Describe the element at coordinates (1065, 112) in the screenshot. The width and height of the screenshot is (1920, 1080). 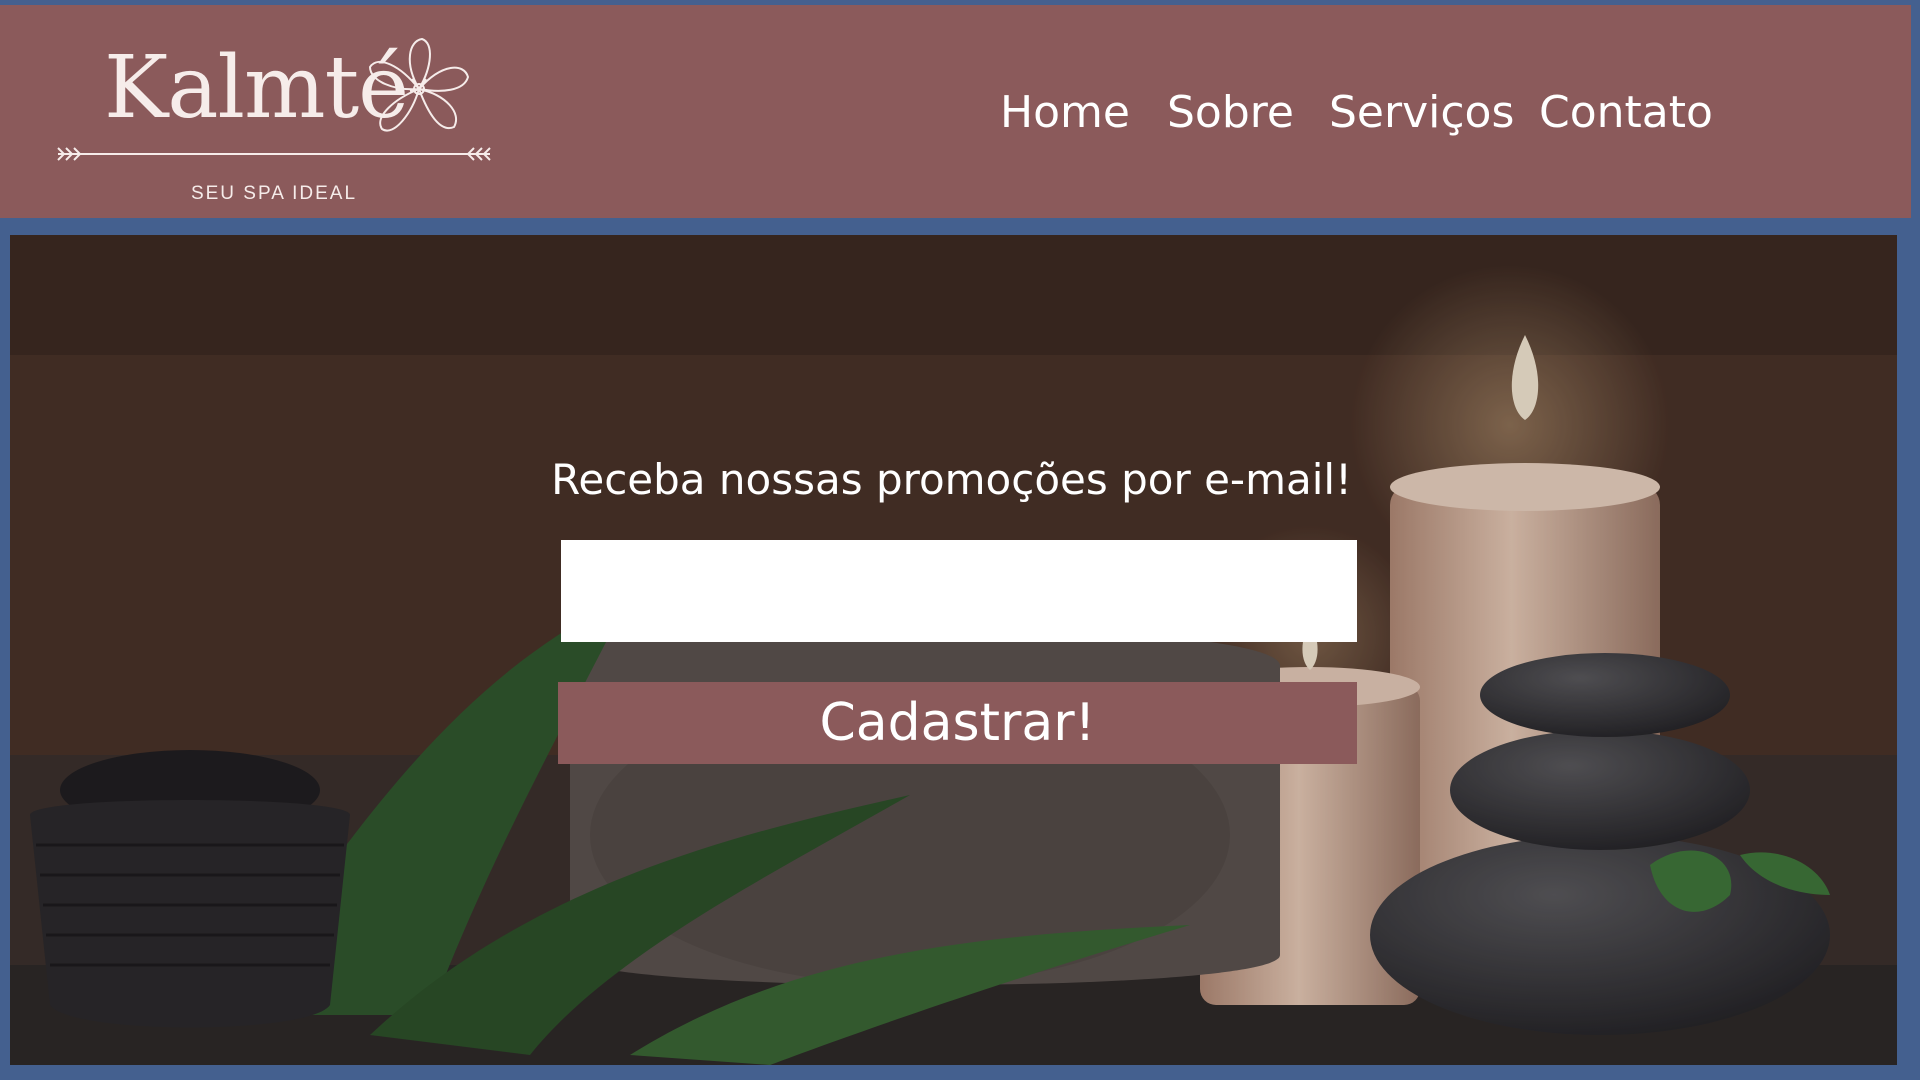
I see `nav-item-home: Home` at that location.